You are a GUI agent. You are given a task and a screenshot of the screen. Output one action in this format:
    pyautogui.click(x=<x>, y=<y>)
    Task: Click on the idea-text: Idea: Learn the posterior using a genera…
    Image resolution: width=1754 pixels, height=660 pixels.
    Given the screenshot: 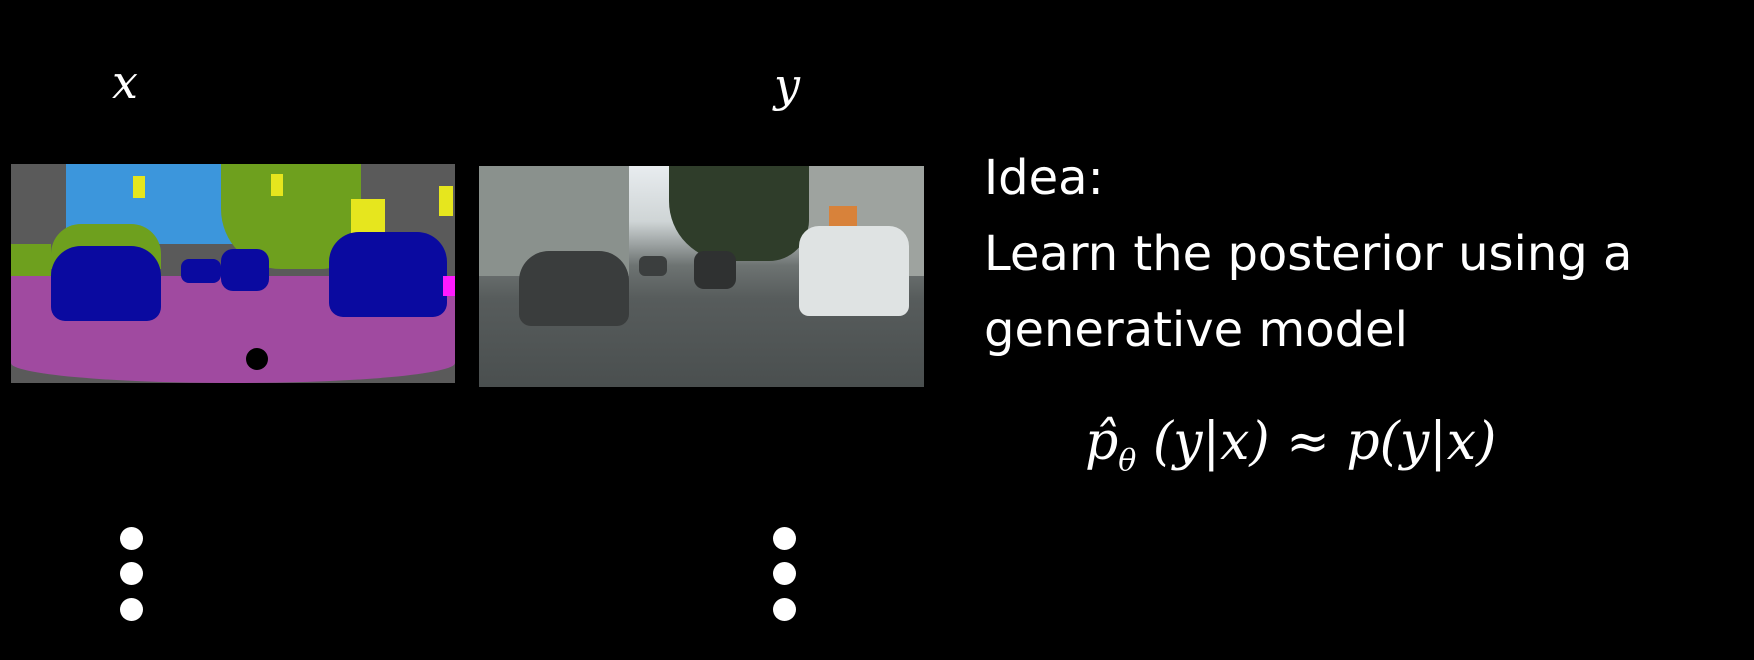 What is the action you would take?
    pyautogui.click(x=1308, y=254)
    